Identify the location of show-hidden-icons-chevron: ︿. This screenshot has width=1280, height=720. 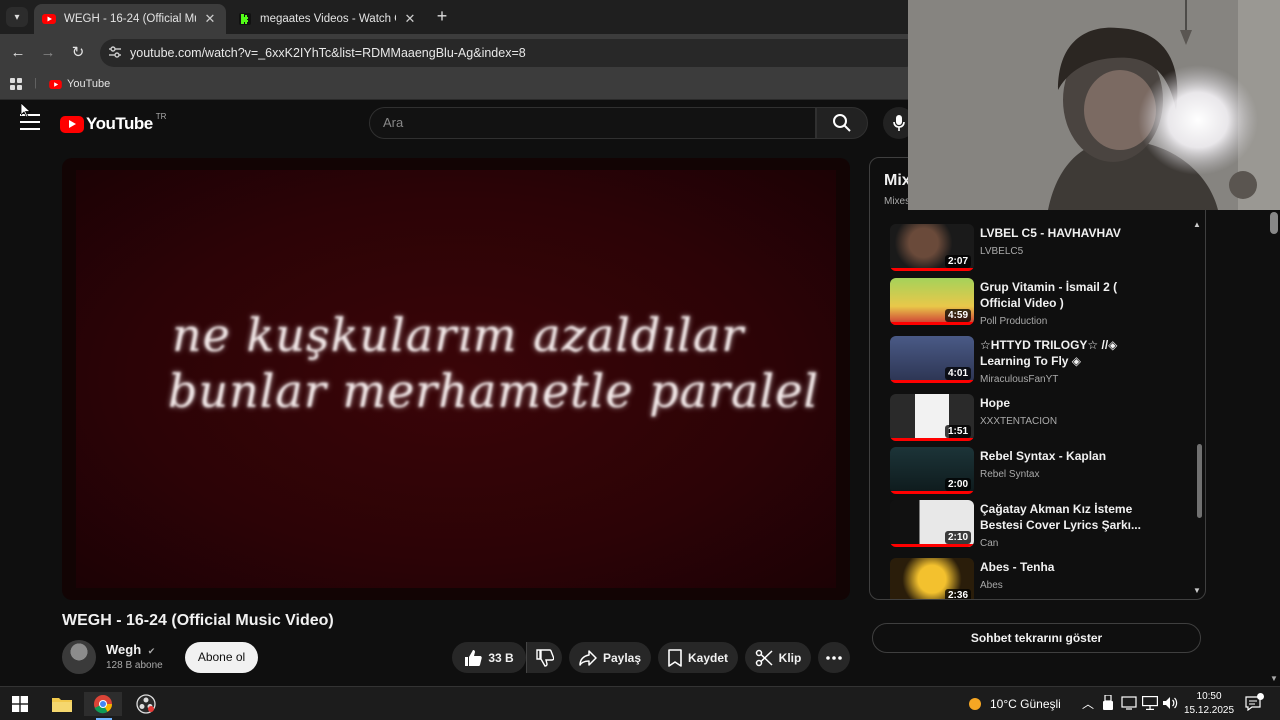
(1088, 703).